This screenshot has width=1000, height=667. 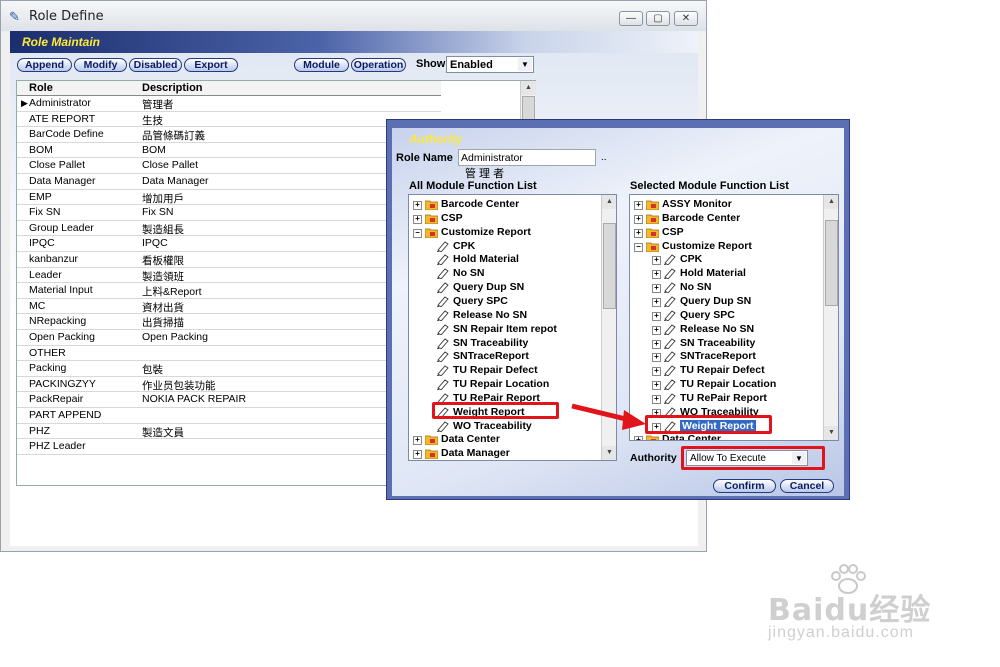 What do you see at coordinates (172, 88) in the screenshot?
I see `column-header-description: Description` at bounding box center [172, 88].